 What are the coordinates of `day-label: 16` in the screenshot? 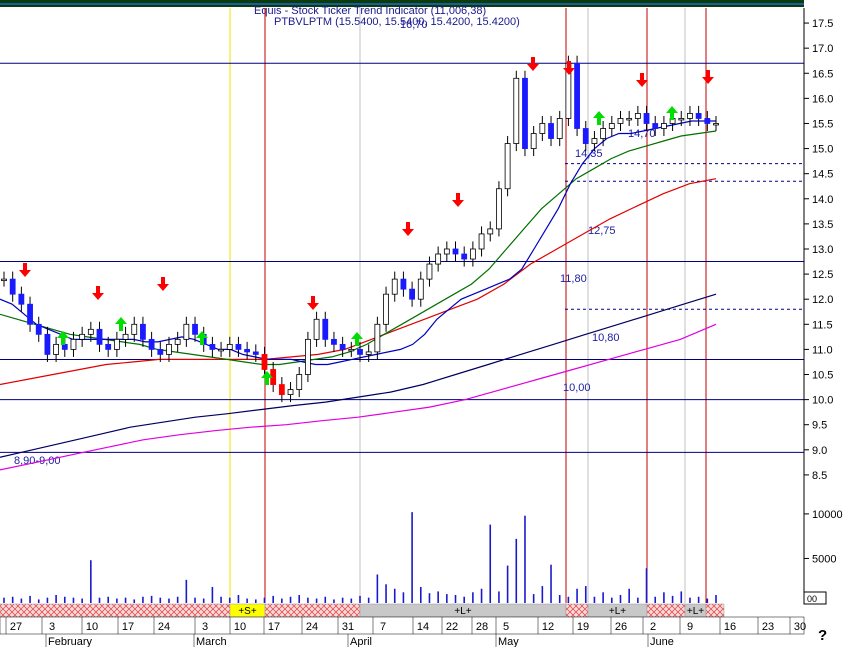 It's located at (730, 627).